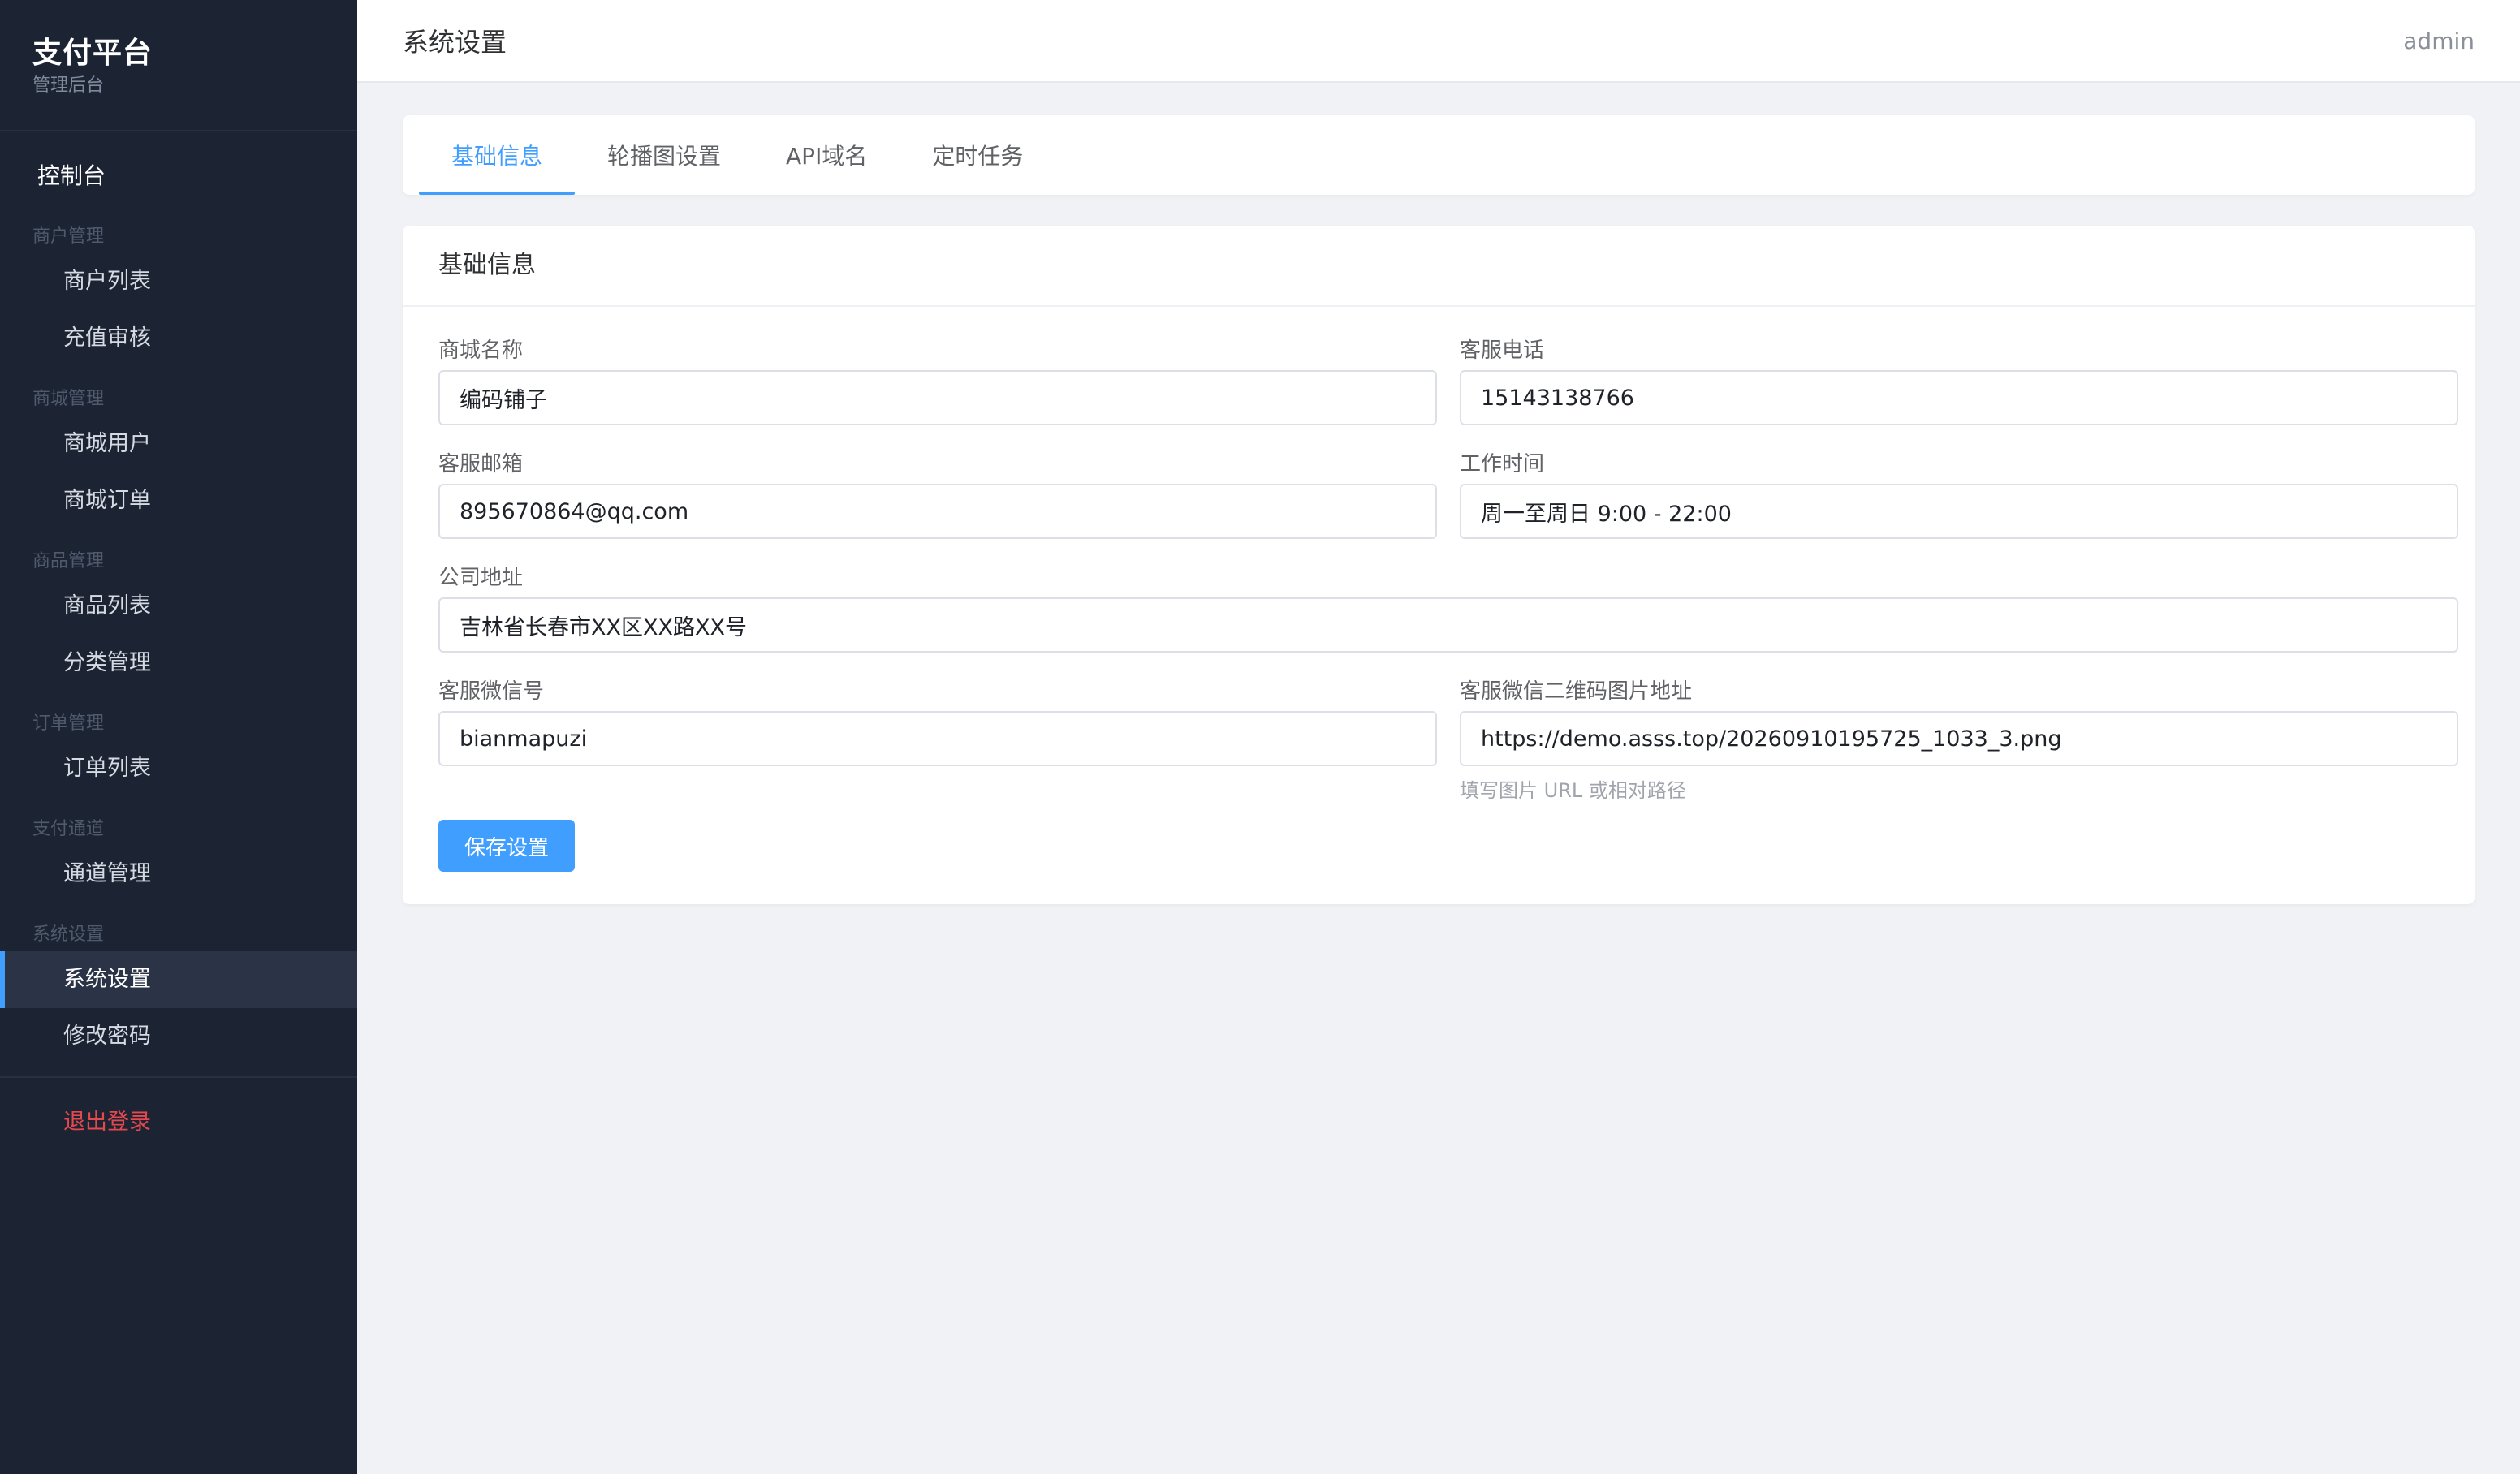 The width and height of the screenshot is (2520, 1474). Describe the element at coordinates (178, 1077) in the screenshot. I see `sidebar-divider` at that location.